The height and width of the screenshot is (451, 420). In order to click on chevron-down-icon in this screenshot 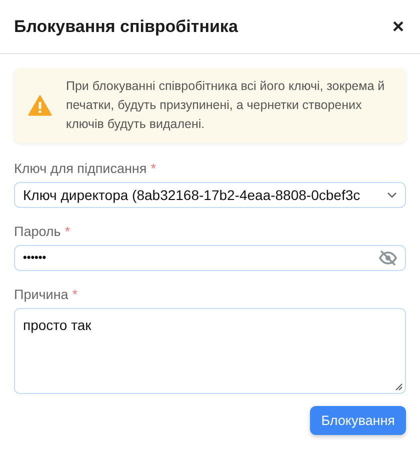, I will do `click(392, 195)`.